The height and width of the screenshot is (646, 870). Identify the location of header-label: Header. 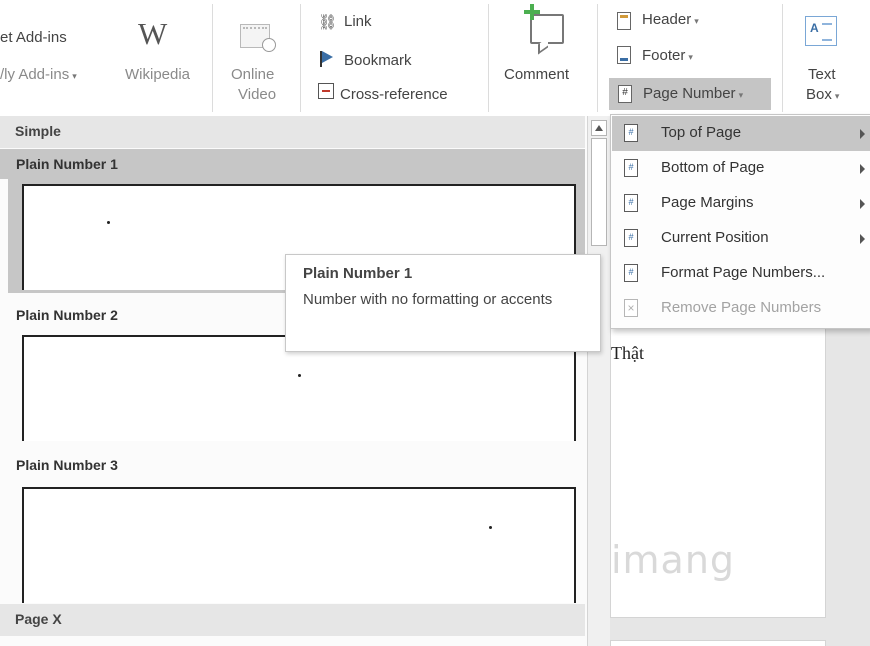
(667, 19).